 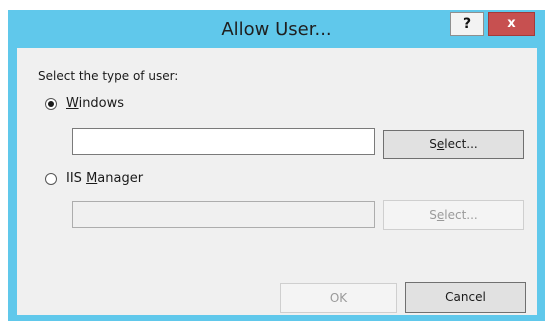 I want to click on iis-manager-label: IIS Manager, so click(x=104, y=178).